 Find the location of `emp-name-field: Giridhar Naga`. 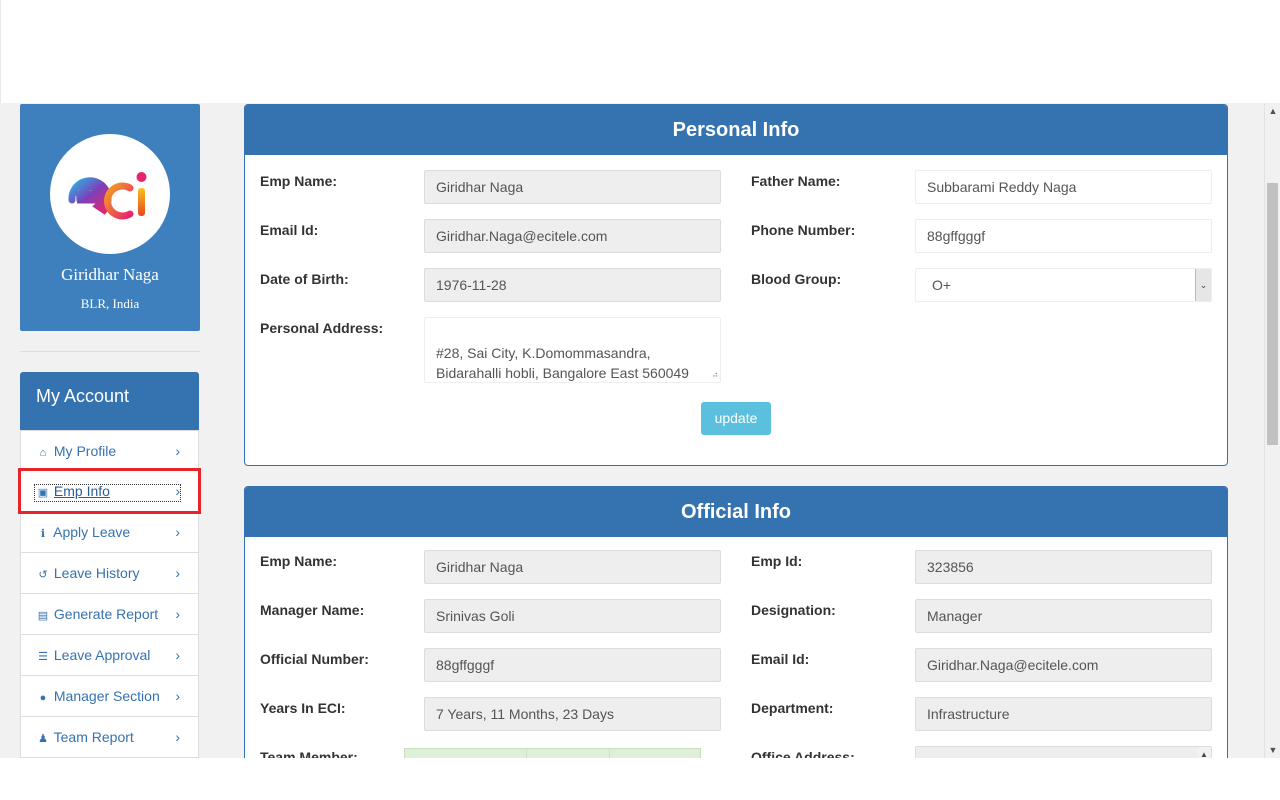

emp-name-field: Giridhar Naga is located at coordinates (572, 187).